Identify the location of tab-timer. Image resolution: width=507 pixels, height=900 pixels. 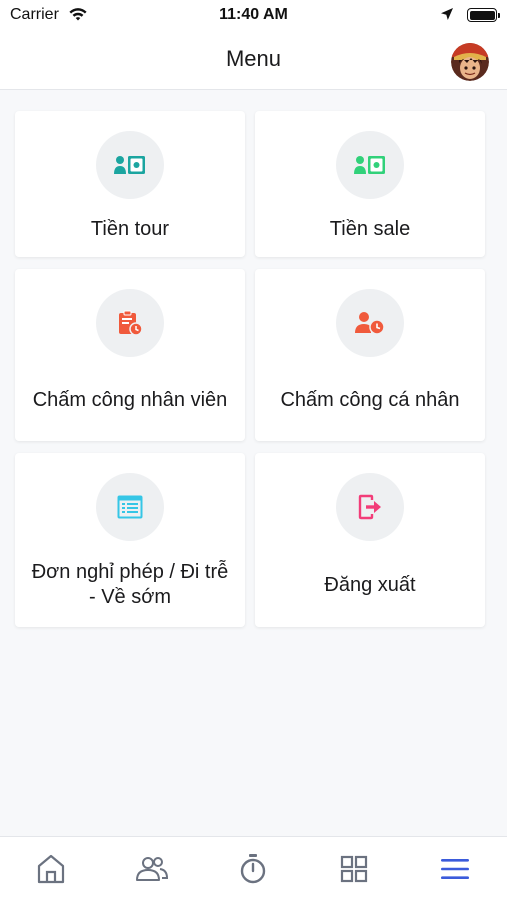
(253, 869).